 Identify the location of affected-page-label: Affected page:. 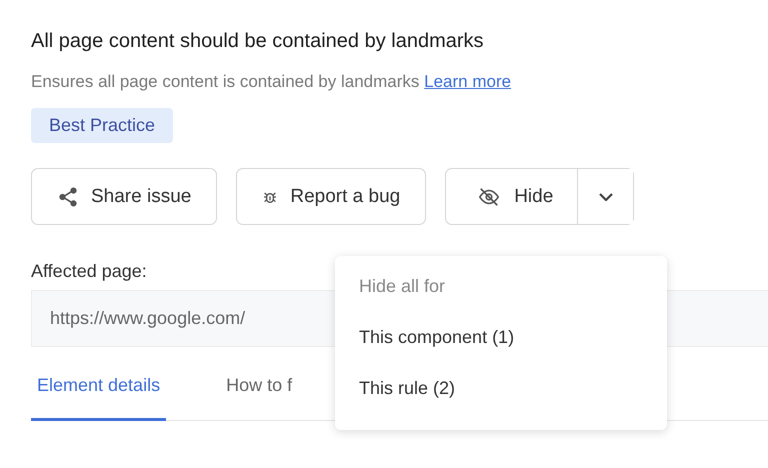
(89, 271).